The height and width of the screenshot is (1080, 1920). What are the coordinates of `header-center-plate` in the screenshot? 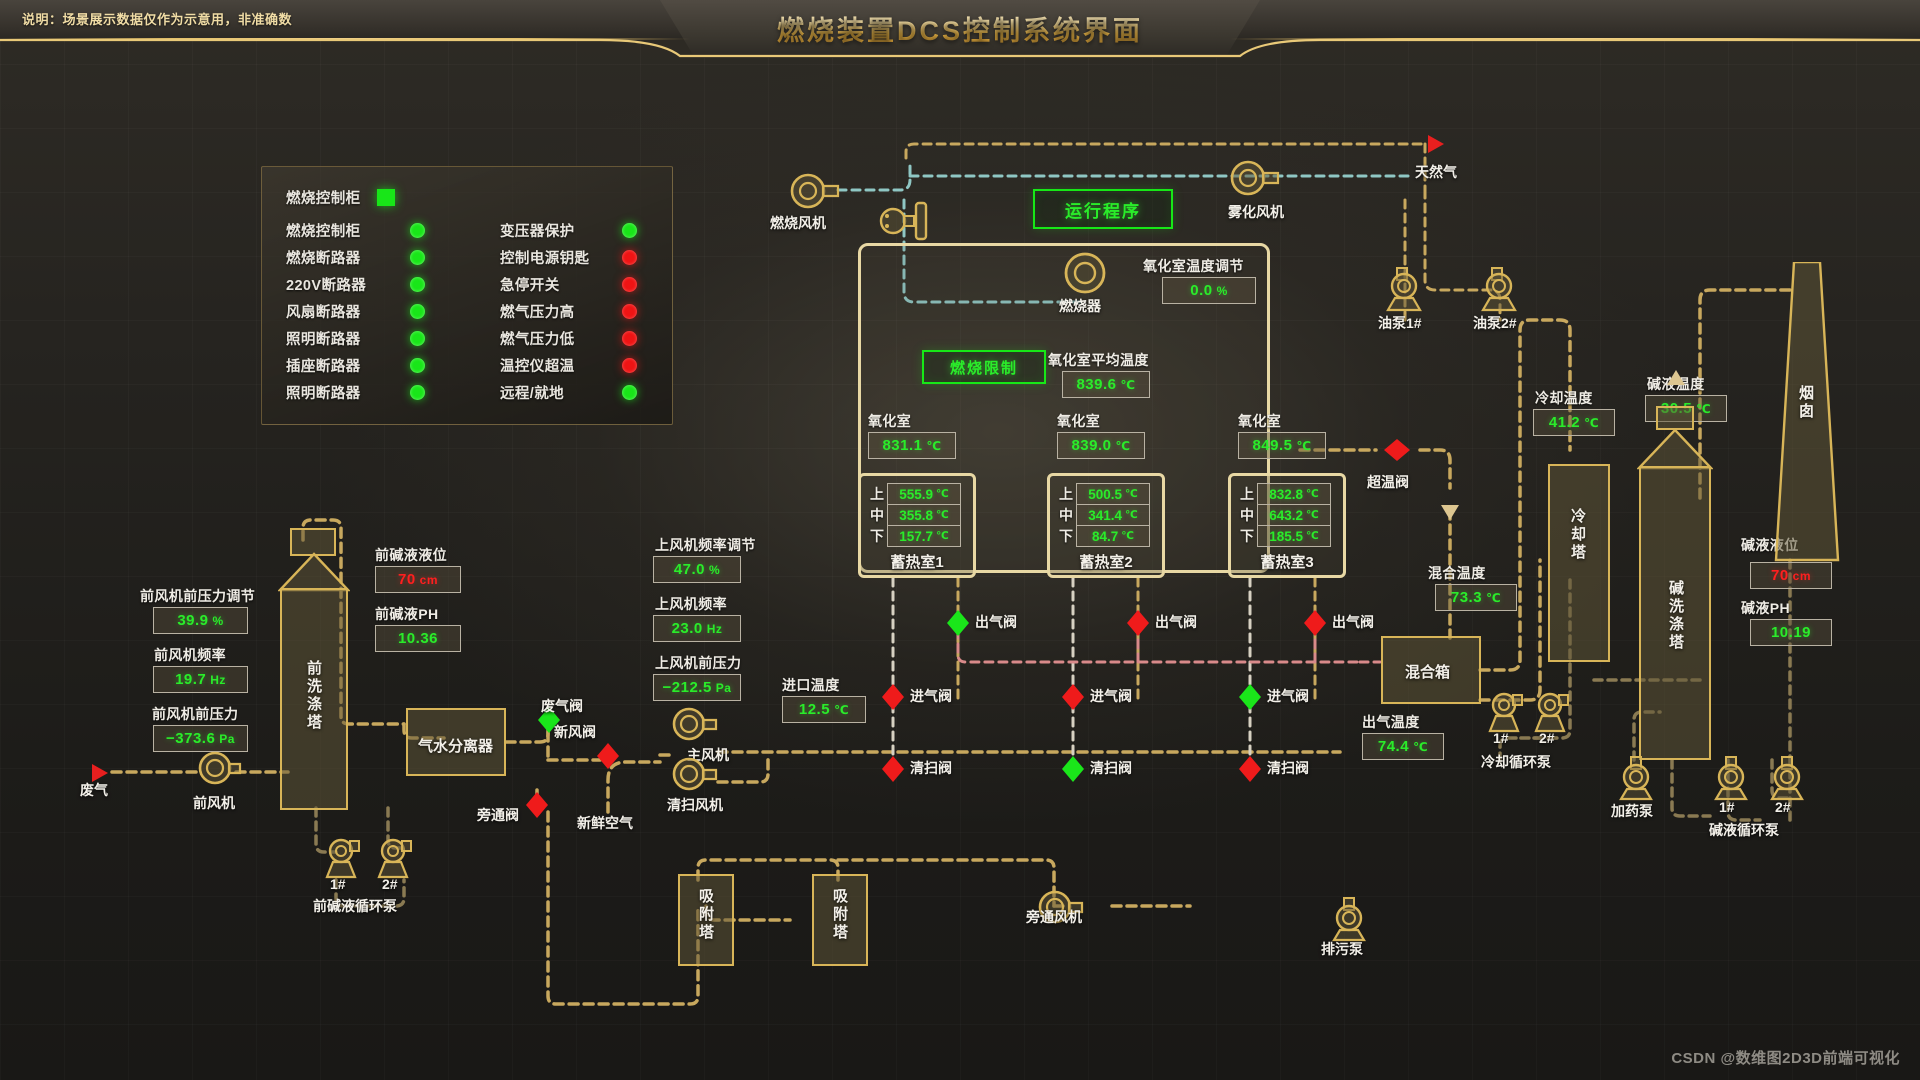 It's located at (960, 29).